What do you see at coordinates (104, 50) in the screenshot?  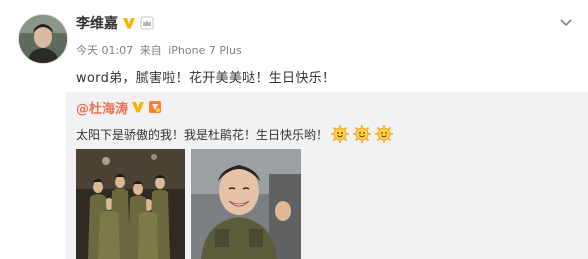 I see `post-time: 今天 01:07` at bounding box center [104, 50].